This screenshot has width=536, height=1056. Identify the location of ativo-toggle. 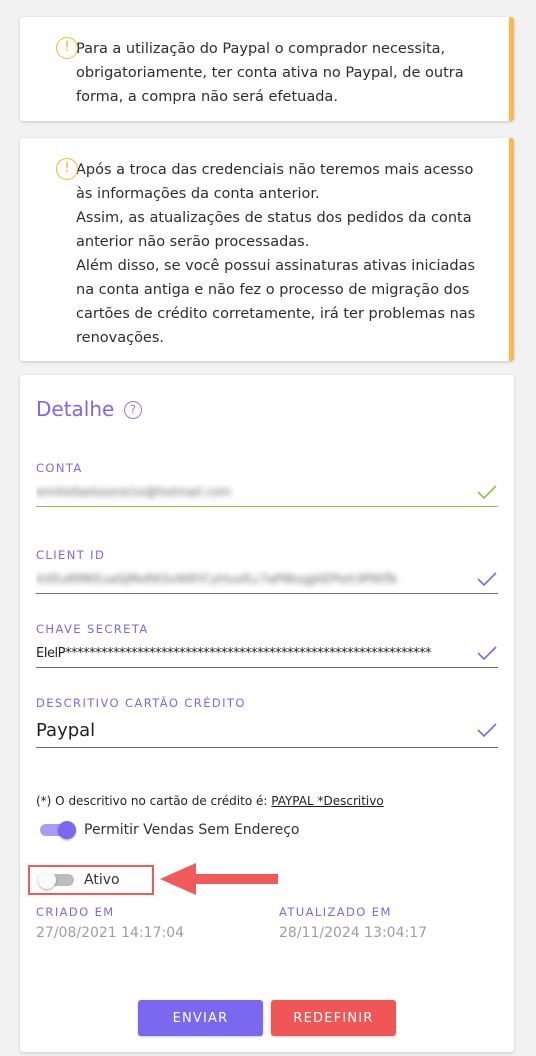
(57, 880).